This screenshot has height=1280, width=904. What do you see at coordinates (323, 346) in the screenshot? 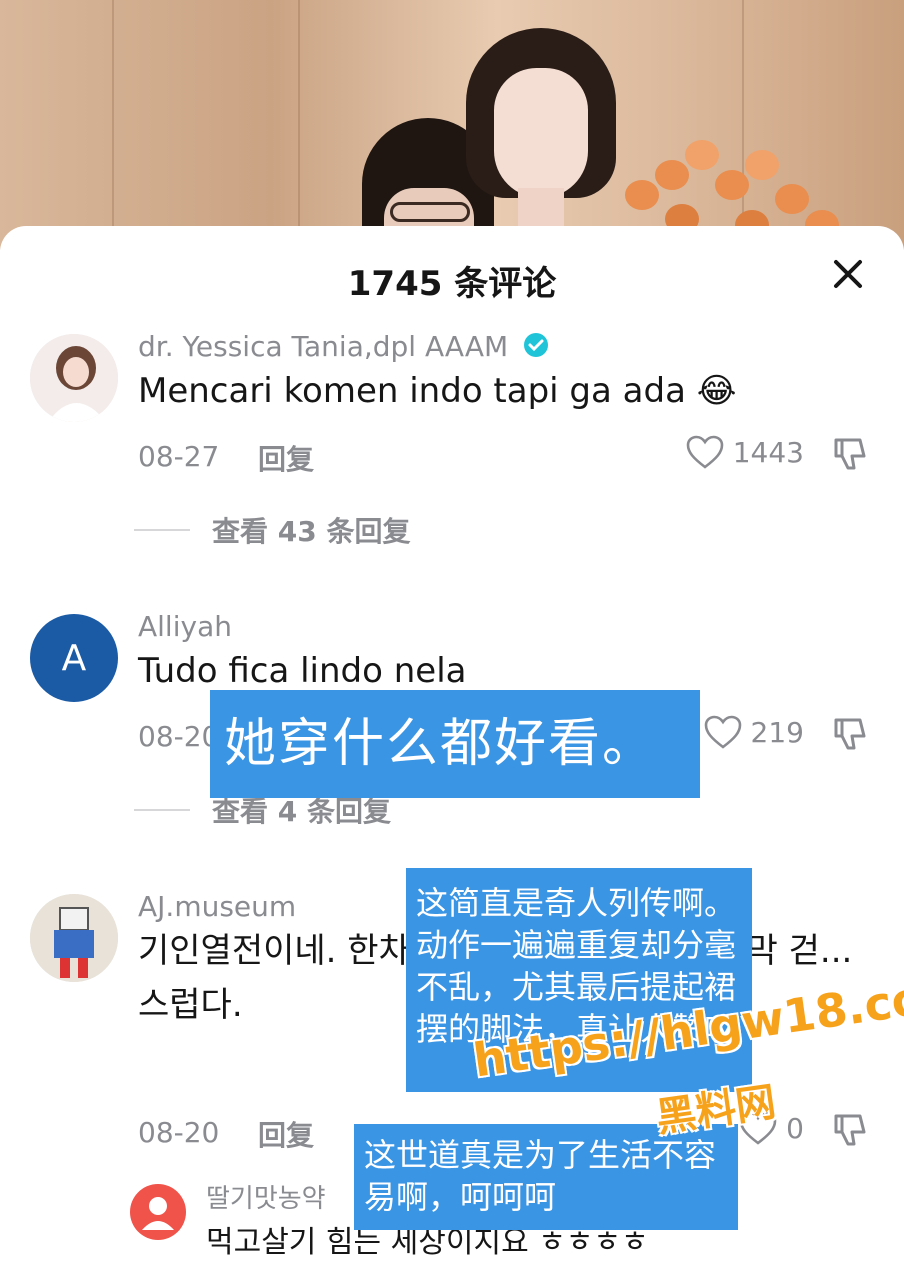
I see `comment-username: dr. Yessica Tania,dpl AAAM` at bounding box center [323, 346].